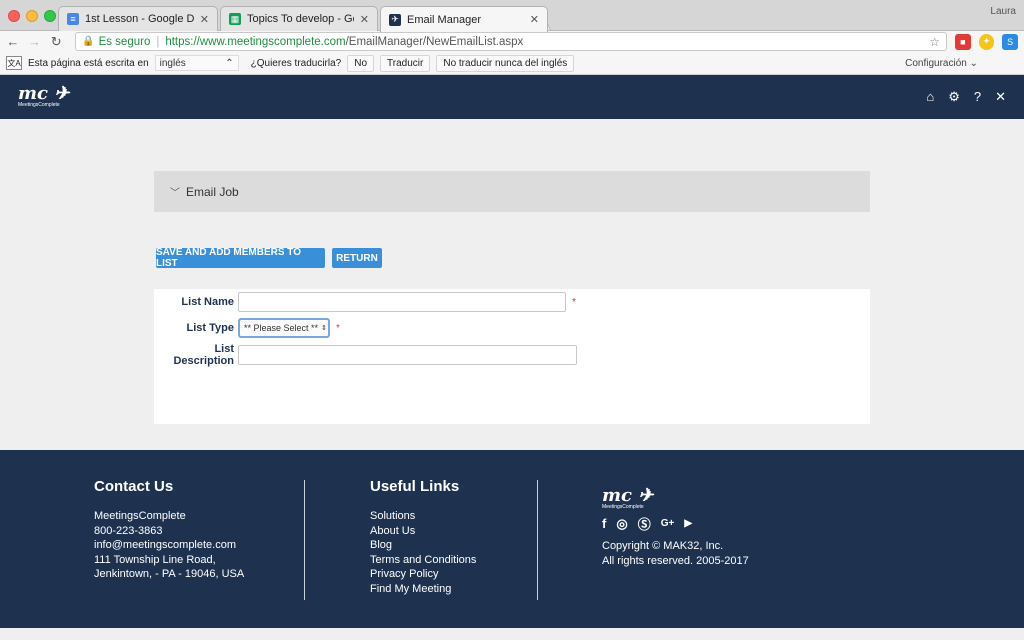  Describe the element at coordinates (73, 19) in the screenshot. I see `docs-icon: ≡` at that location.